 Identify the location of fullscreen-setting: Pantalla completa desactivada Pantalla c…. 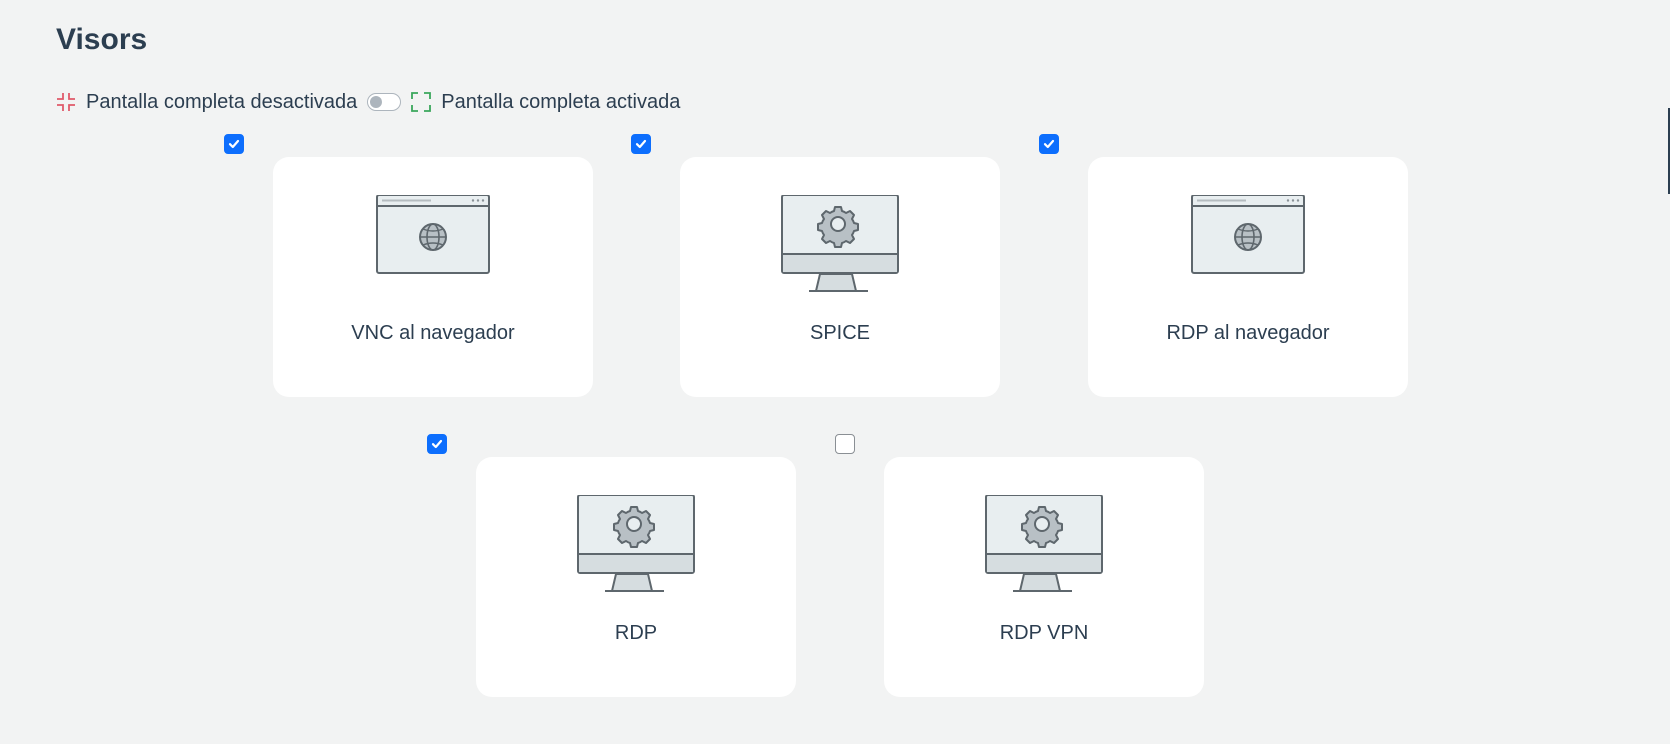
(368, 102).